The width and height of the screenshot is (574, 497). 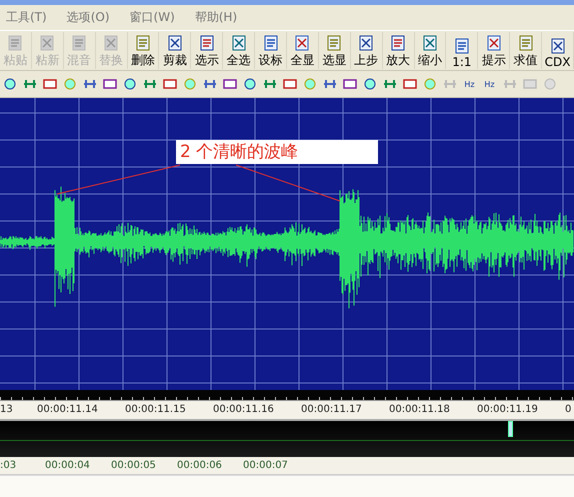 What do you see at coordinates (68, 410) in the screenshot?
I see `time-label: 00:00:11.14` at bounding box center [68, 410].